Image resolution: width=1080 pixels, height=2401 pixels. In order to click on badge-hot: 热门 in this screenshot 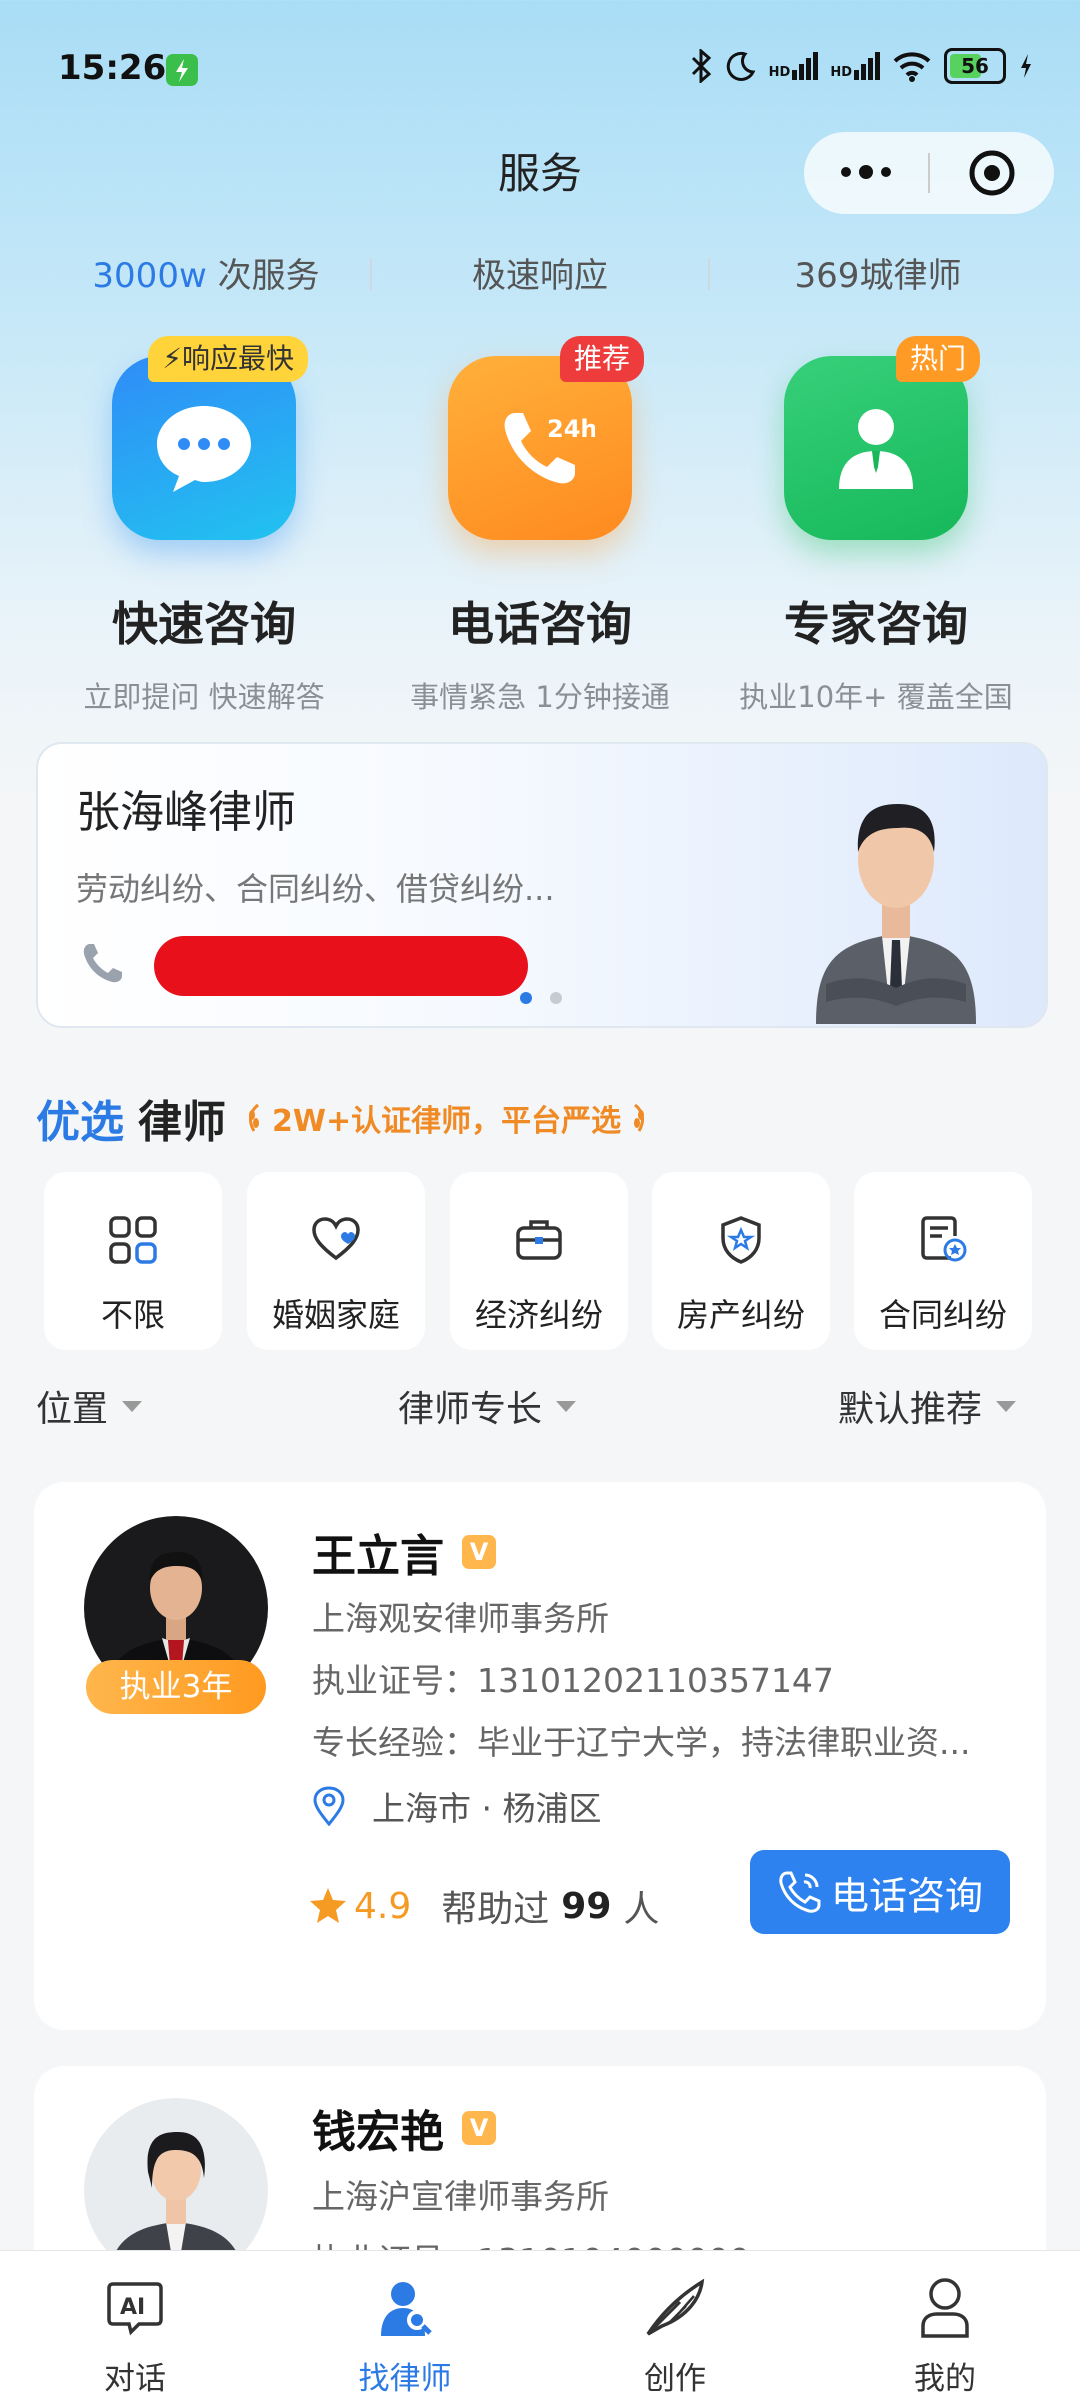, I will do `click(937, 359)`.